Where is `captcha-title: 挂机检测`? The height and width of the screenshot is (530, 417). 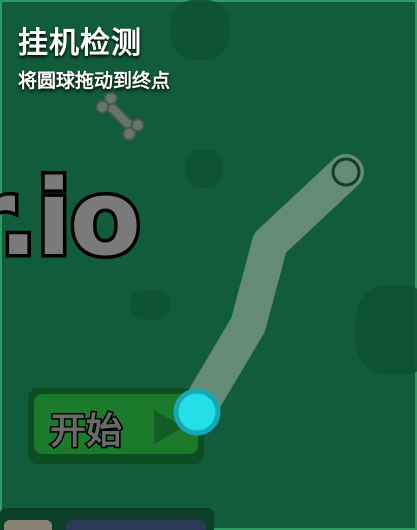 captcha-title: 挂机检测 is located at coordinates (80, 43).